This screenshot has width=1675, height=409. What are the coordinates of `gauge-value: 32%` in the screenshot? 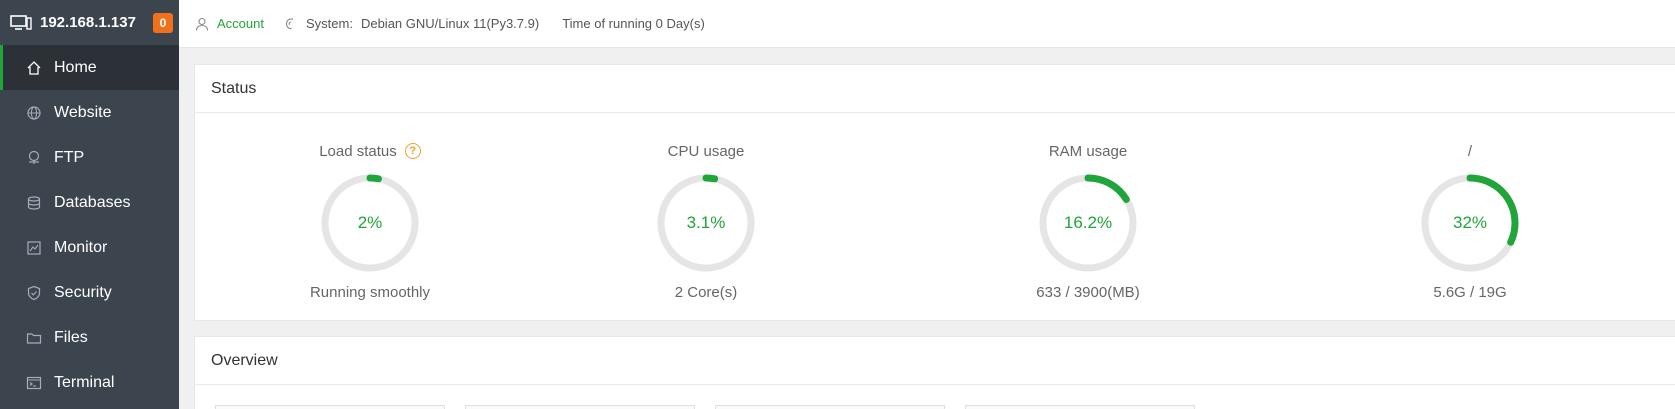 It's located at (1470, 222).